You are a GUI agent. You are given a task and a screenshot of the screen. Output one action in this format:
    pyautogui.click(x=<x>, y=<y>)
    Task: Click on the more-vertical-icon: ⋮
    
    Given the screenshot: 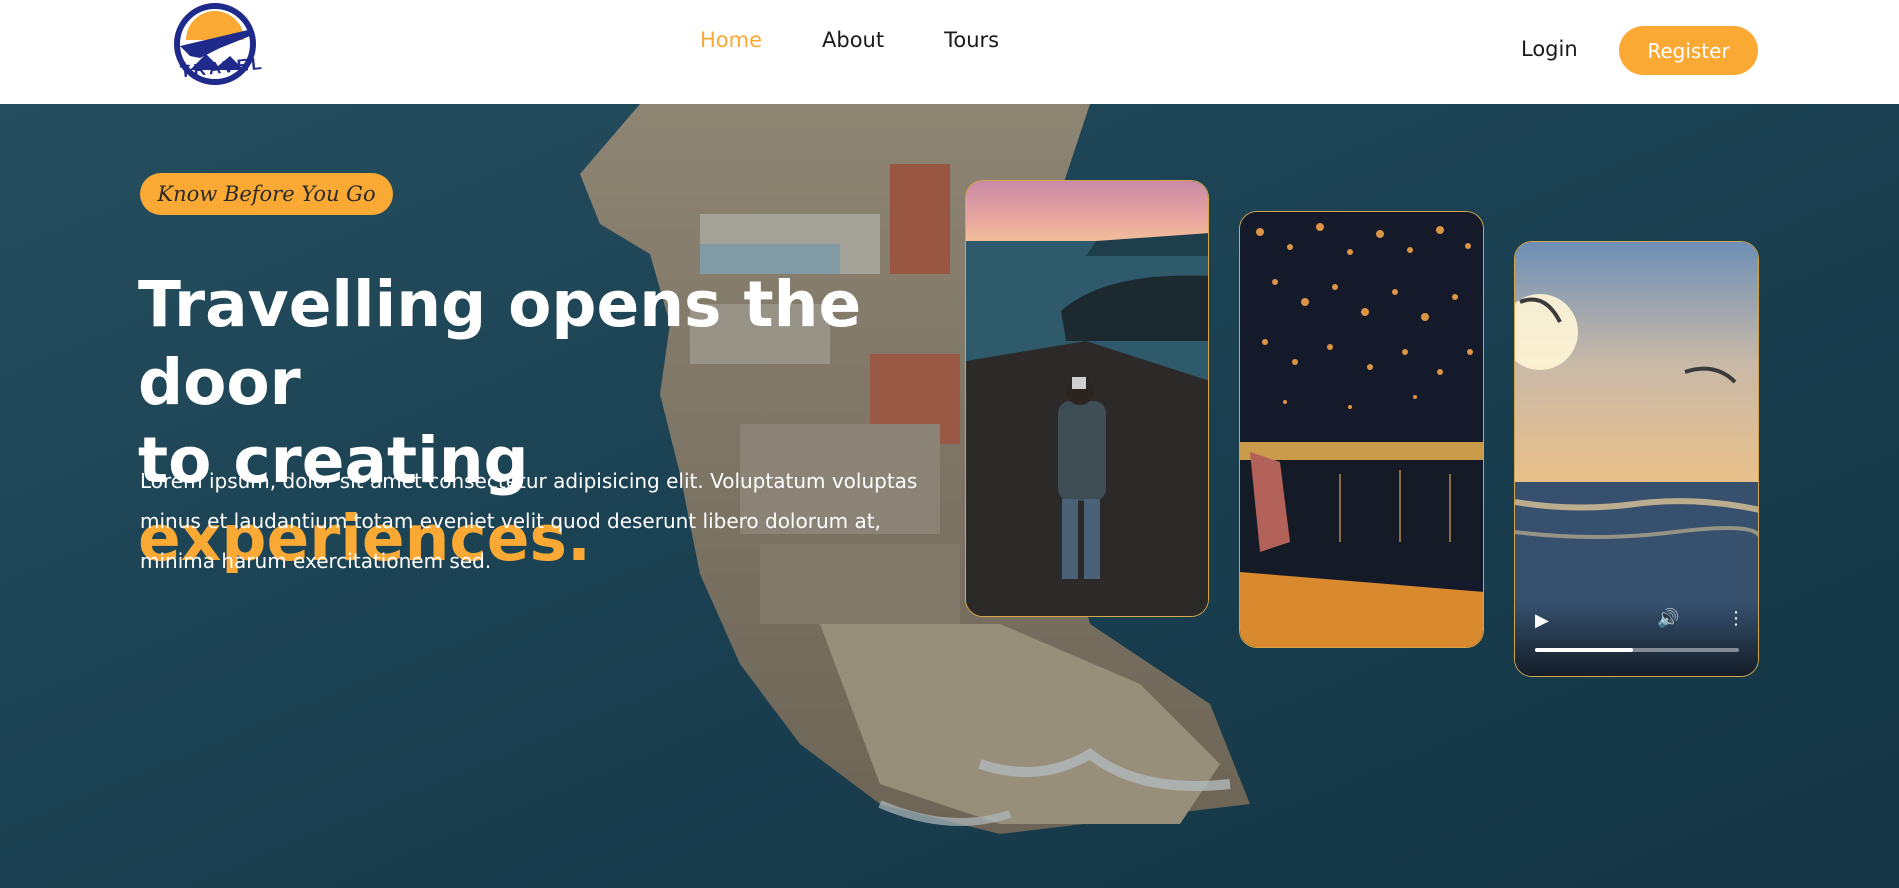 What is the action you would take?
    pyautogui.click(x=1736, y=618)
    